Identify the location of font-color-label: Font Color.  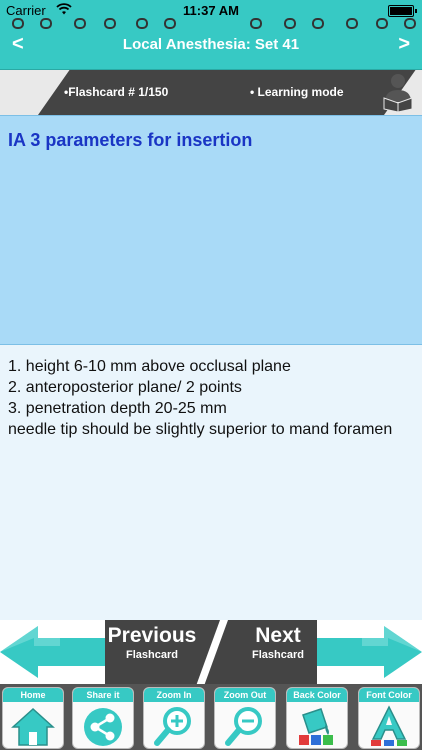
(389, 695).